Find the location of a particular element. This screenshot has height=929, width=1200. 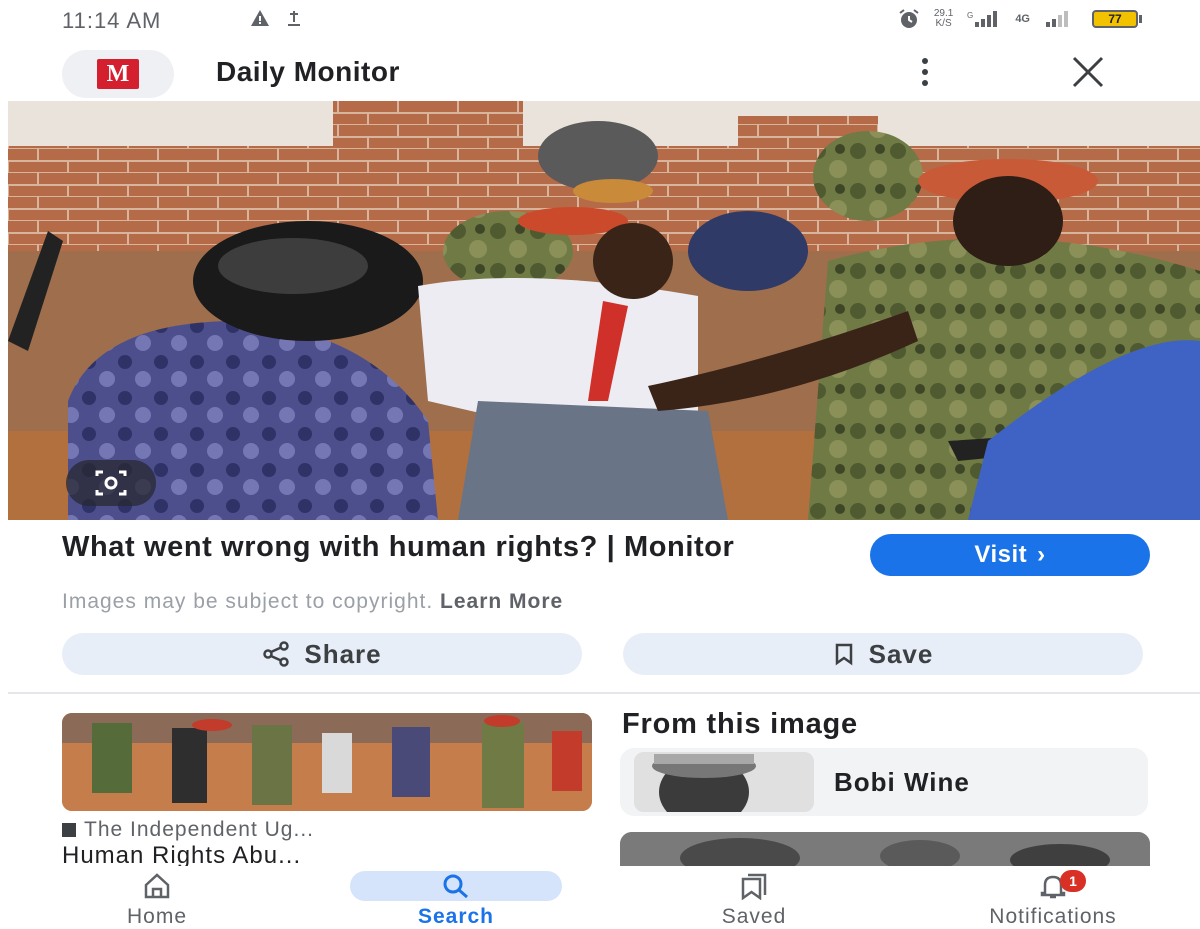

search-icon is located at coordinates (456, 886).